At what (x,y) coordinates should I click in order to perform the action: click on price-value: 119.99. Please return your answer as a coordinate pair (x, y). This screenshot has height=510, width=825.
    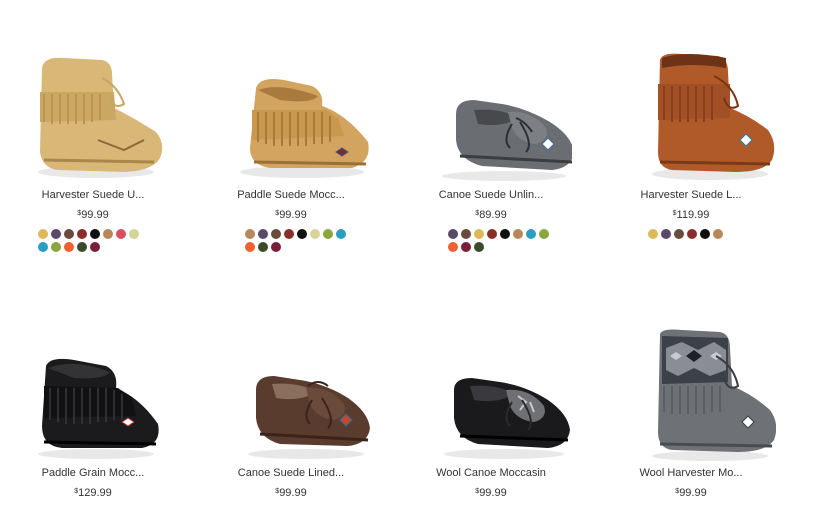
    Looking at the image, I should click on (693, 215).